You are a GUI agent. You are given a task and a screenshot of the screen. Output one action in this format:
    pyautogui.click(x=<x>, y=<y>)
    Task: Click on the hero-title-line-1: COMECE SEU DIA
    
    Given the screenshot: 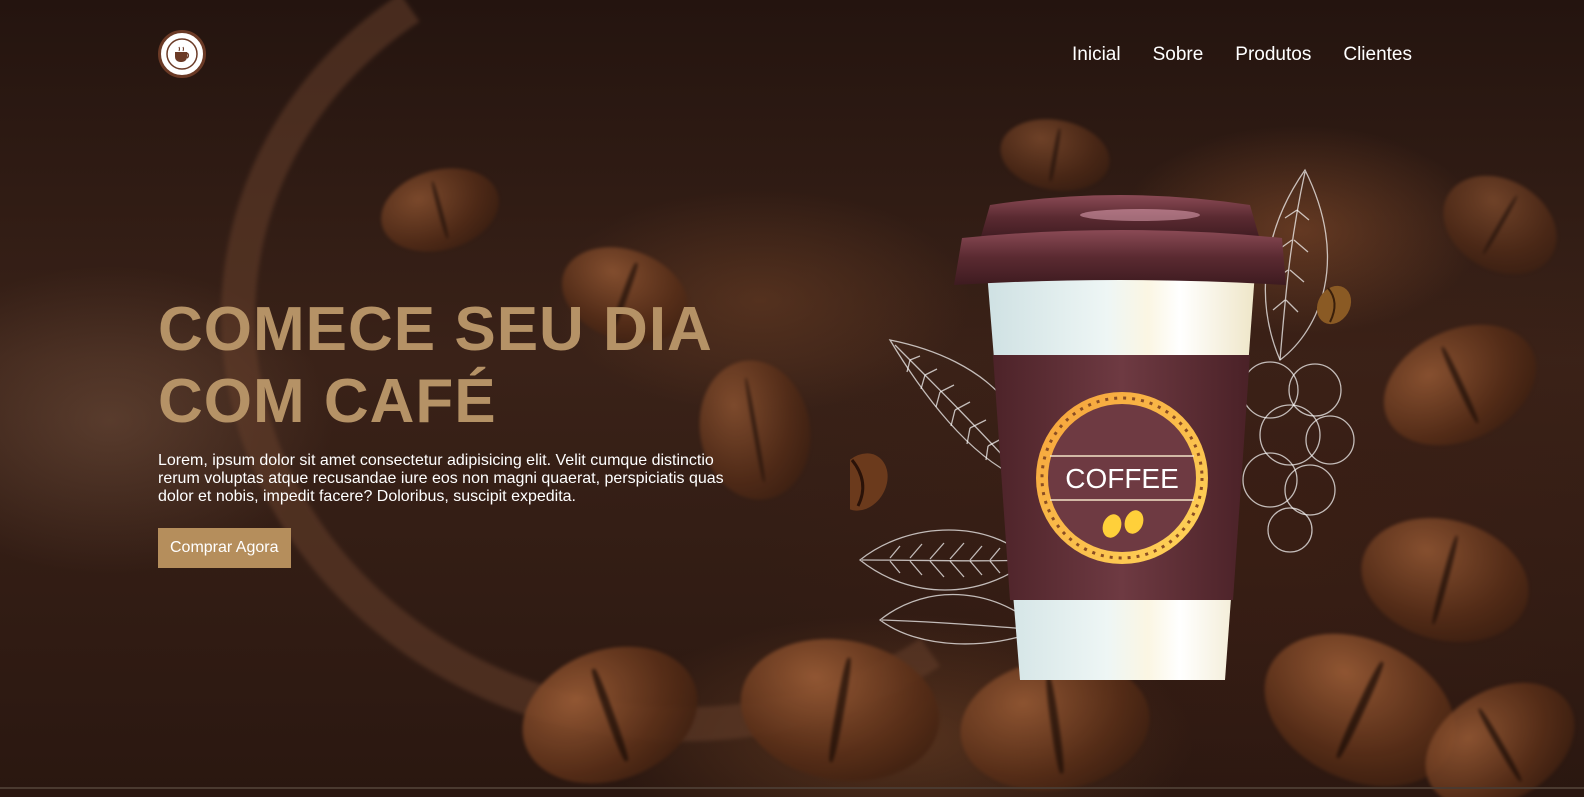 What is the action you would take?
    pyautogui.click(x=435, y=329)
    